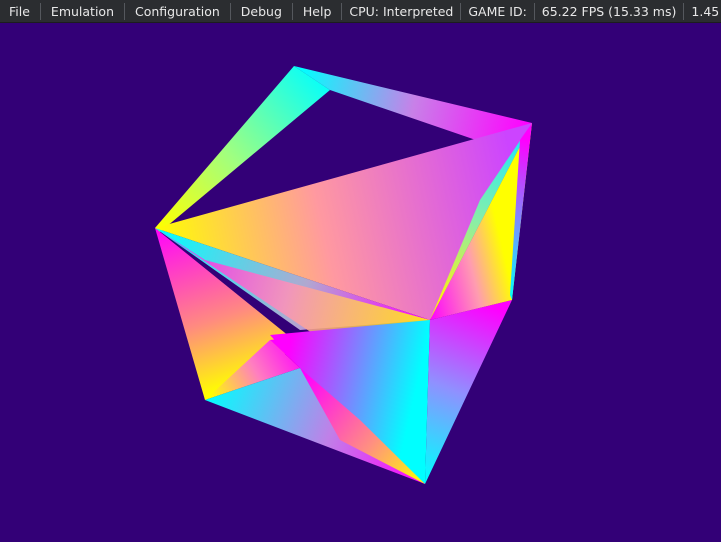 This screenshot has height=542, width=721. Describe the element at coordinates (82, 11) in the screenshot. I see `menu-emulation: Emulation` at that location.